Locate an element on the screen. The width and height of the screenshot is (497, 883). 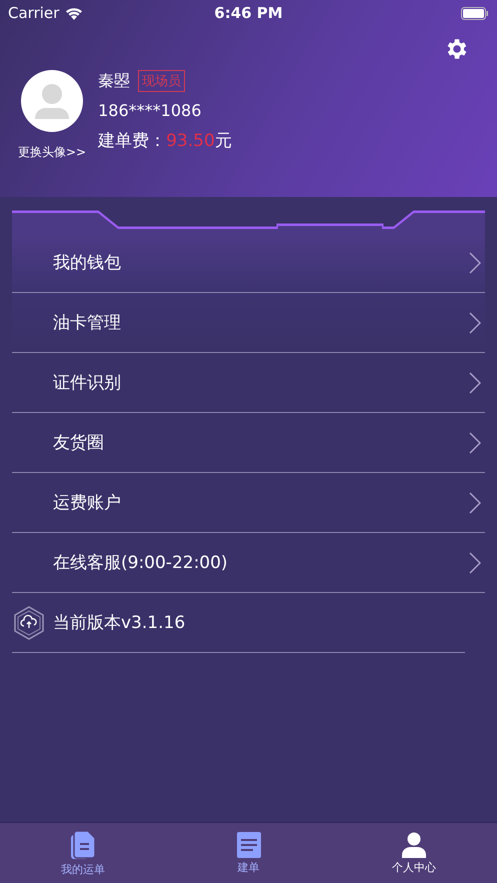
menu-row: 运费账户 is located at coordinates (248, 503).